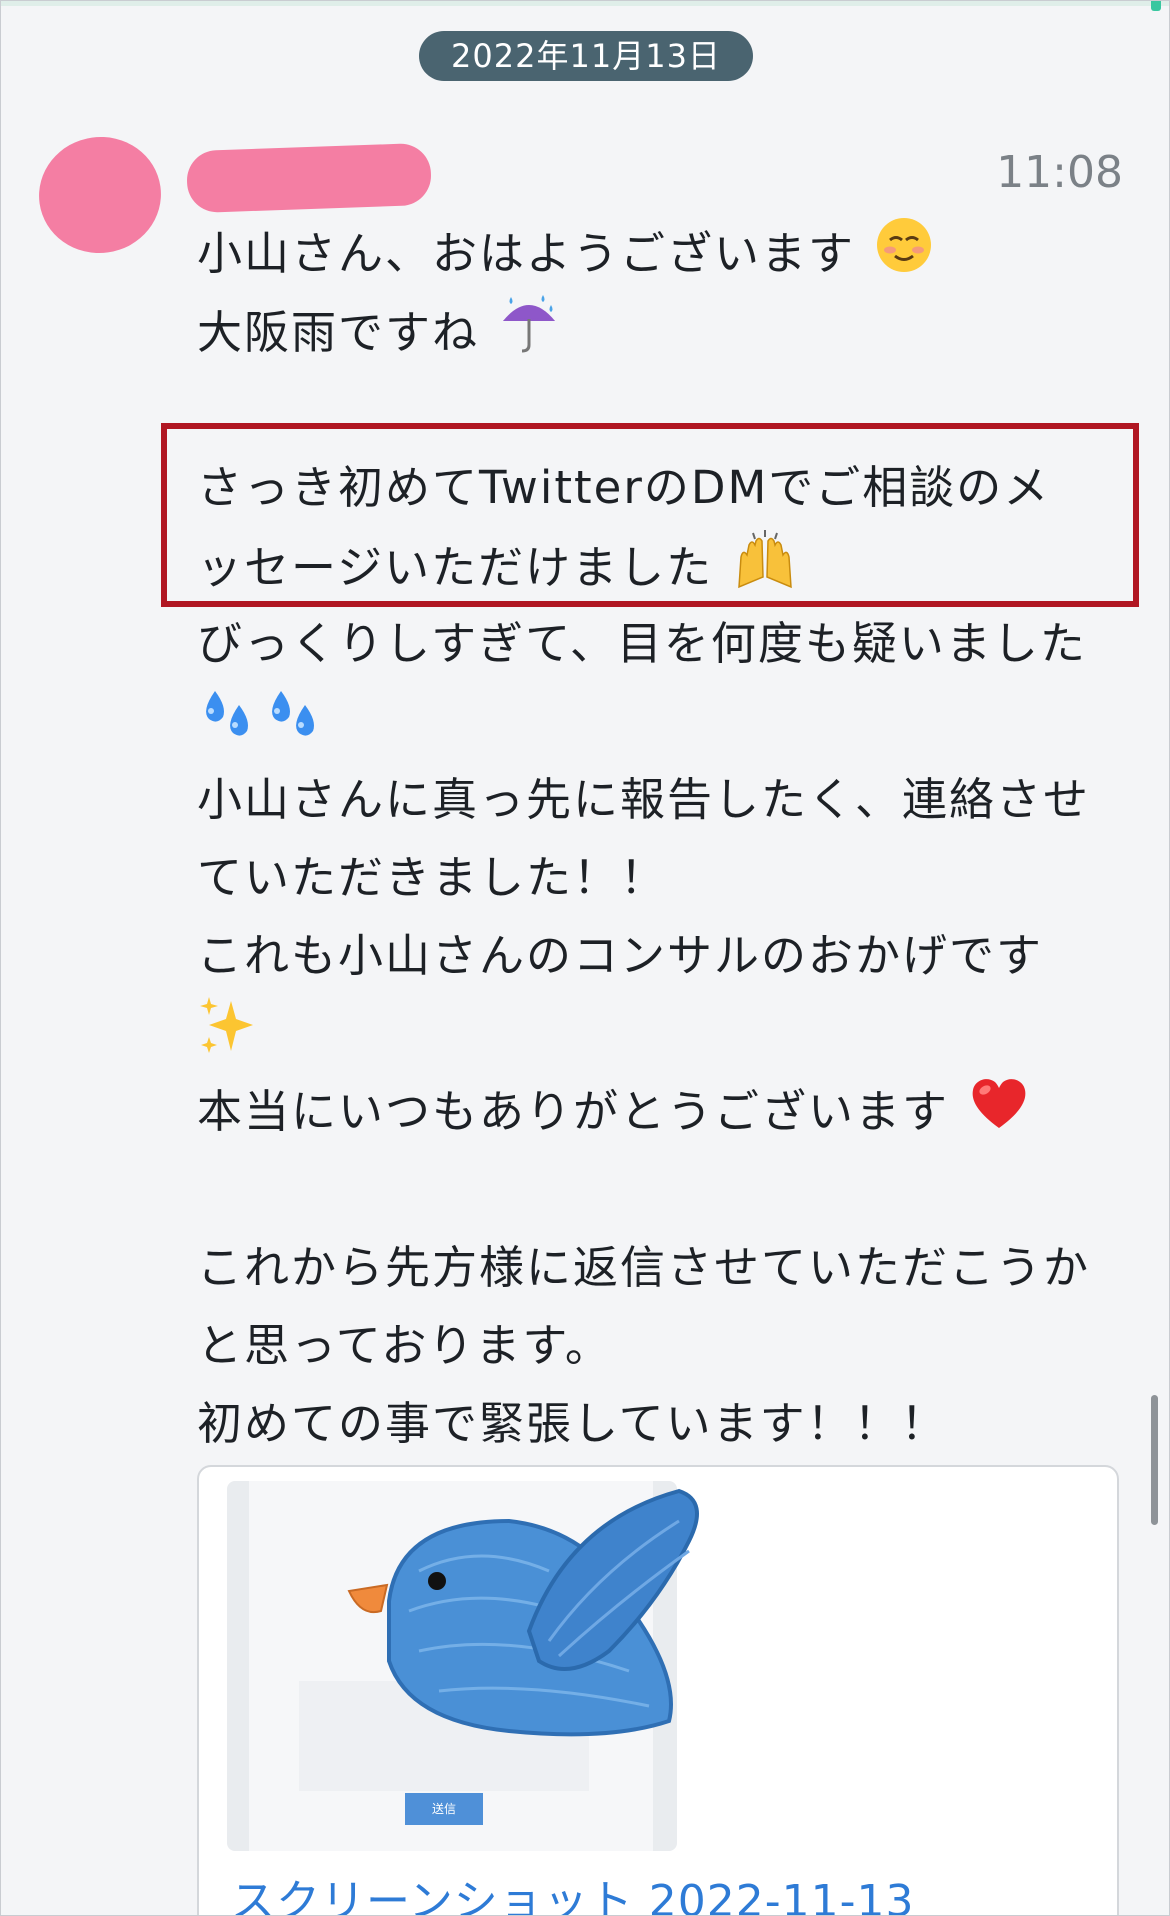 This screenshot has width=1170, height=1916. What do you see at coordinates (573, 1890) in the screenshot?
I see `attachment-filename-link: スクリーンショット 2022-11-13` at bounding box center [573, 1890].